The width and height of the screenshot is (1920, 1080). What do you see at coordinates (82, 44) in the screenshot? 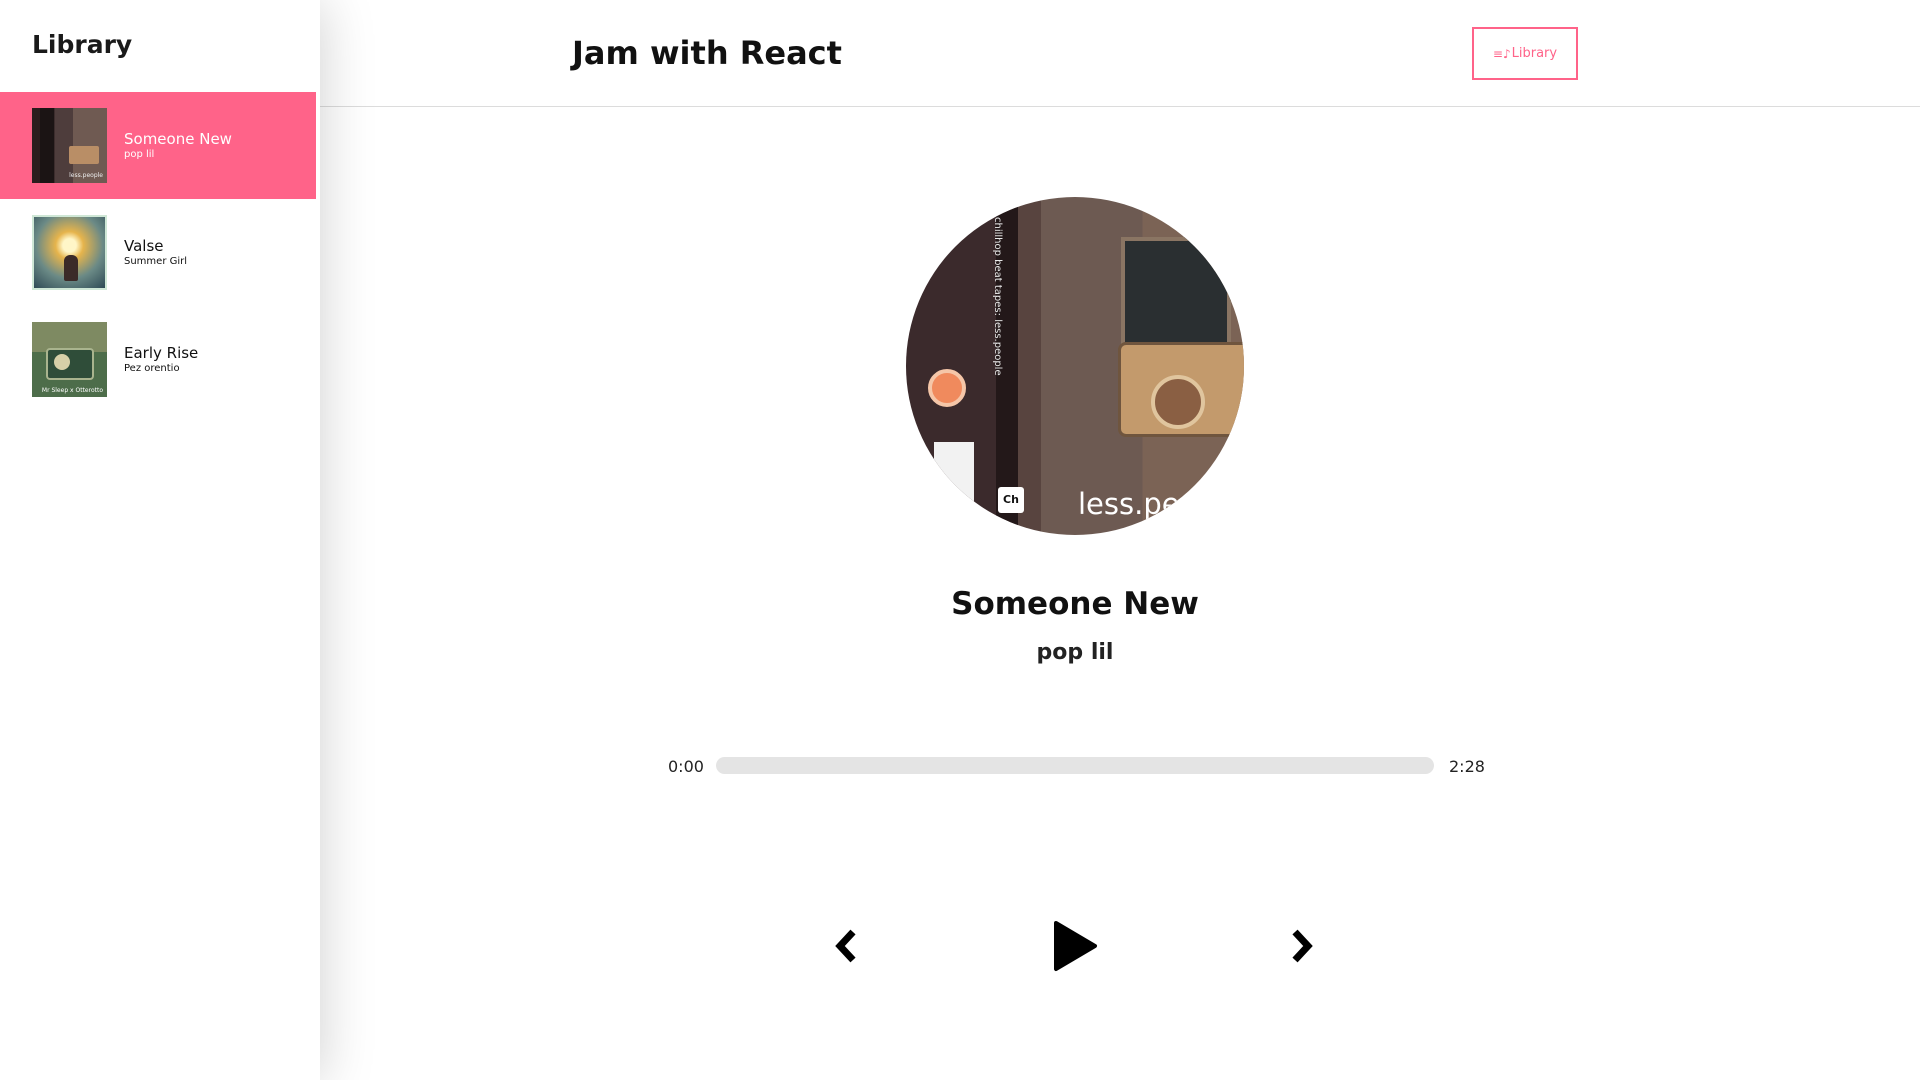
I see `library-title: Library` at bounding box center [82, 44].